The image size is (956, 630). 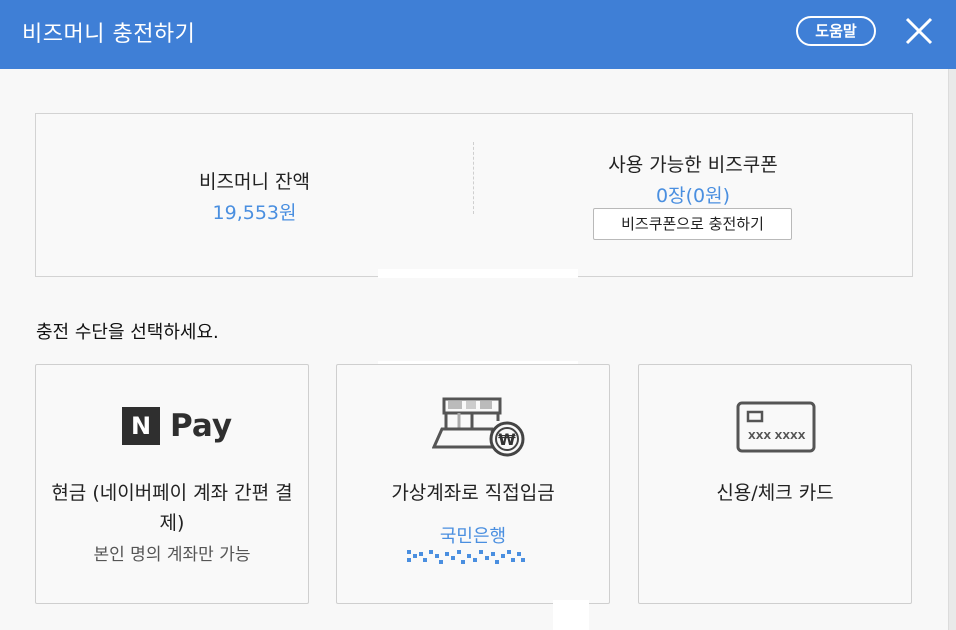 I want to click on payment-method-virtual-account: ₩ 가상계좌로 직접입금 국민은행, so click(x=473, y=484).